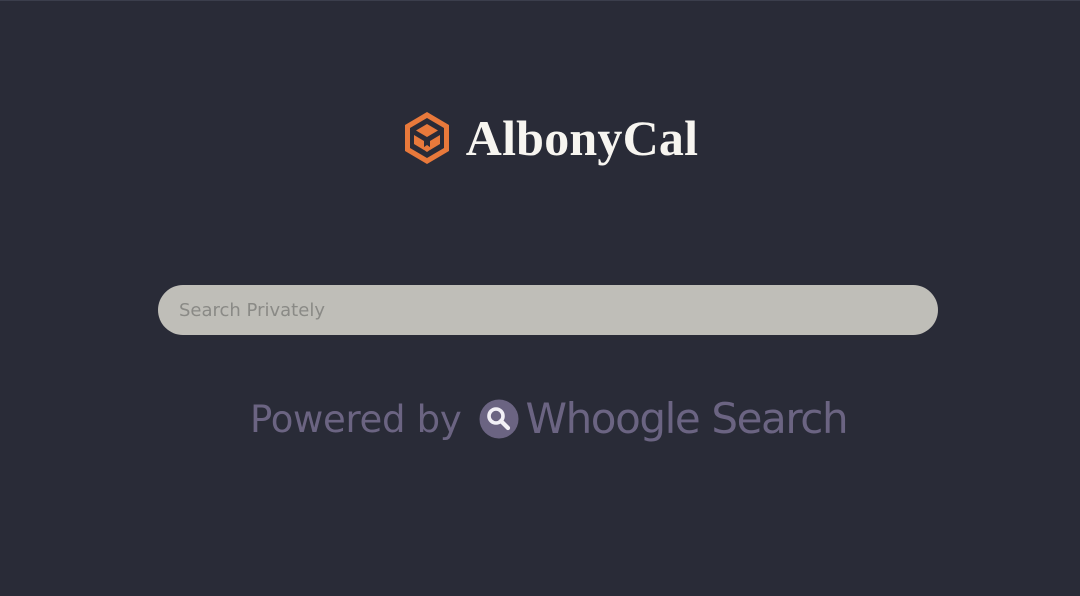 This screenshot has height=596, width=1080. Describe the element at coordinates (356, 419) in the screenshot. I see `powered-by-label: Powered by` at that location.